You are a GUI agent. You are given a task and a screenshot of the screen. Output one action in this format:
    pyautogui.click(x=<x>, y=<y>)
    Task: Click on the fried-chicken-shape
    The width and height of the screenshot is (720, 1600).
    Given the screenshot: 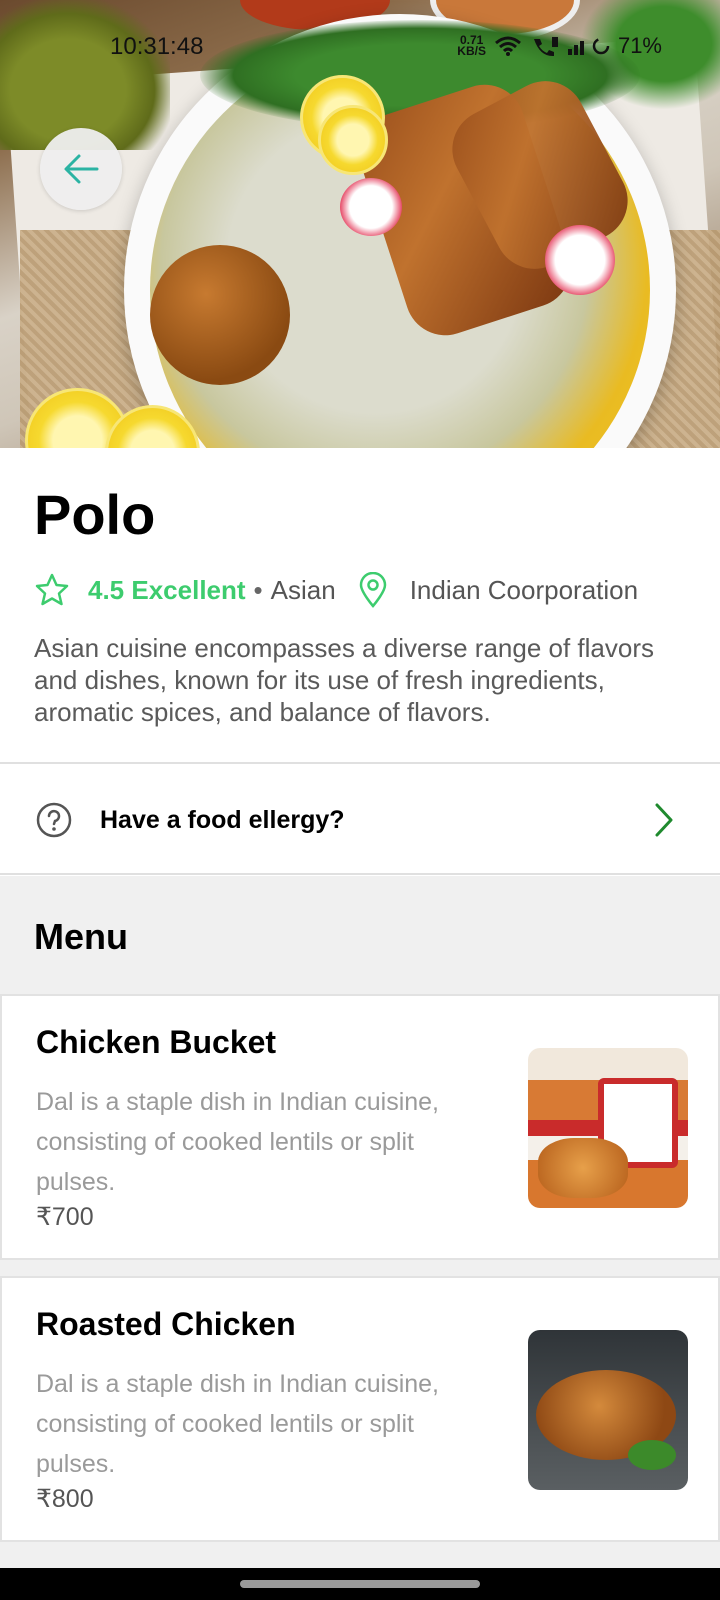 What is the action you would take?
    pyautogui.click(x=583, y=1168)
    